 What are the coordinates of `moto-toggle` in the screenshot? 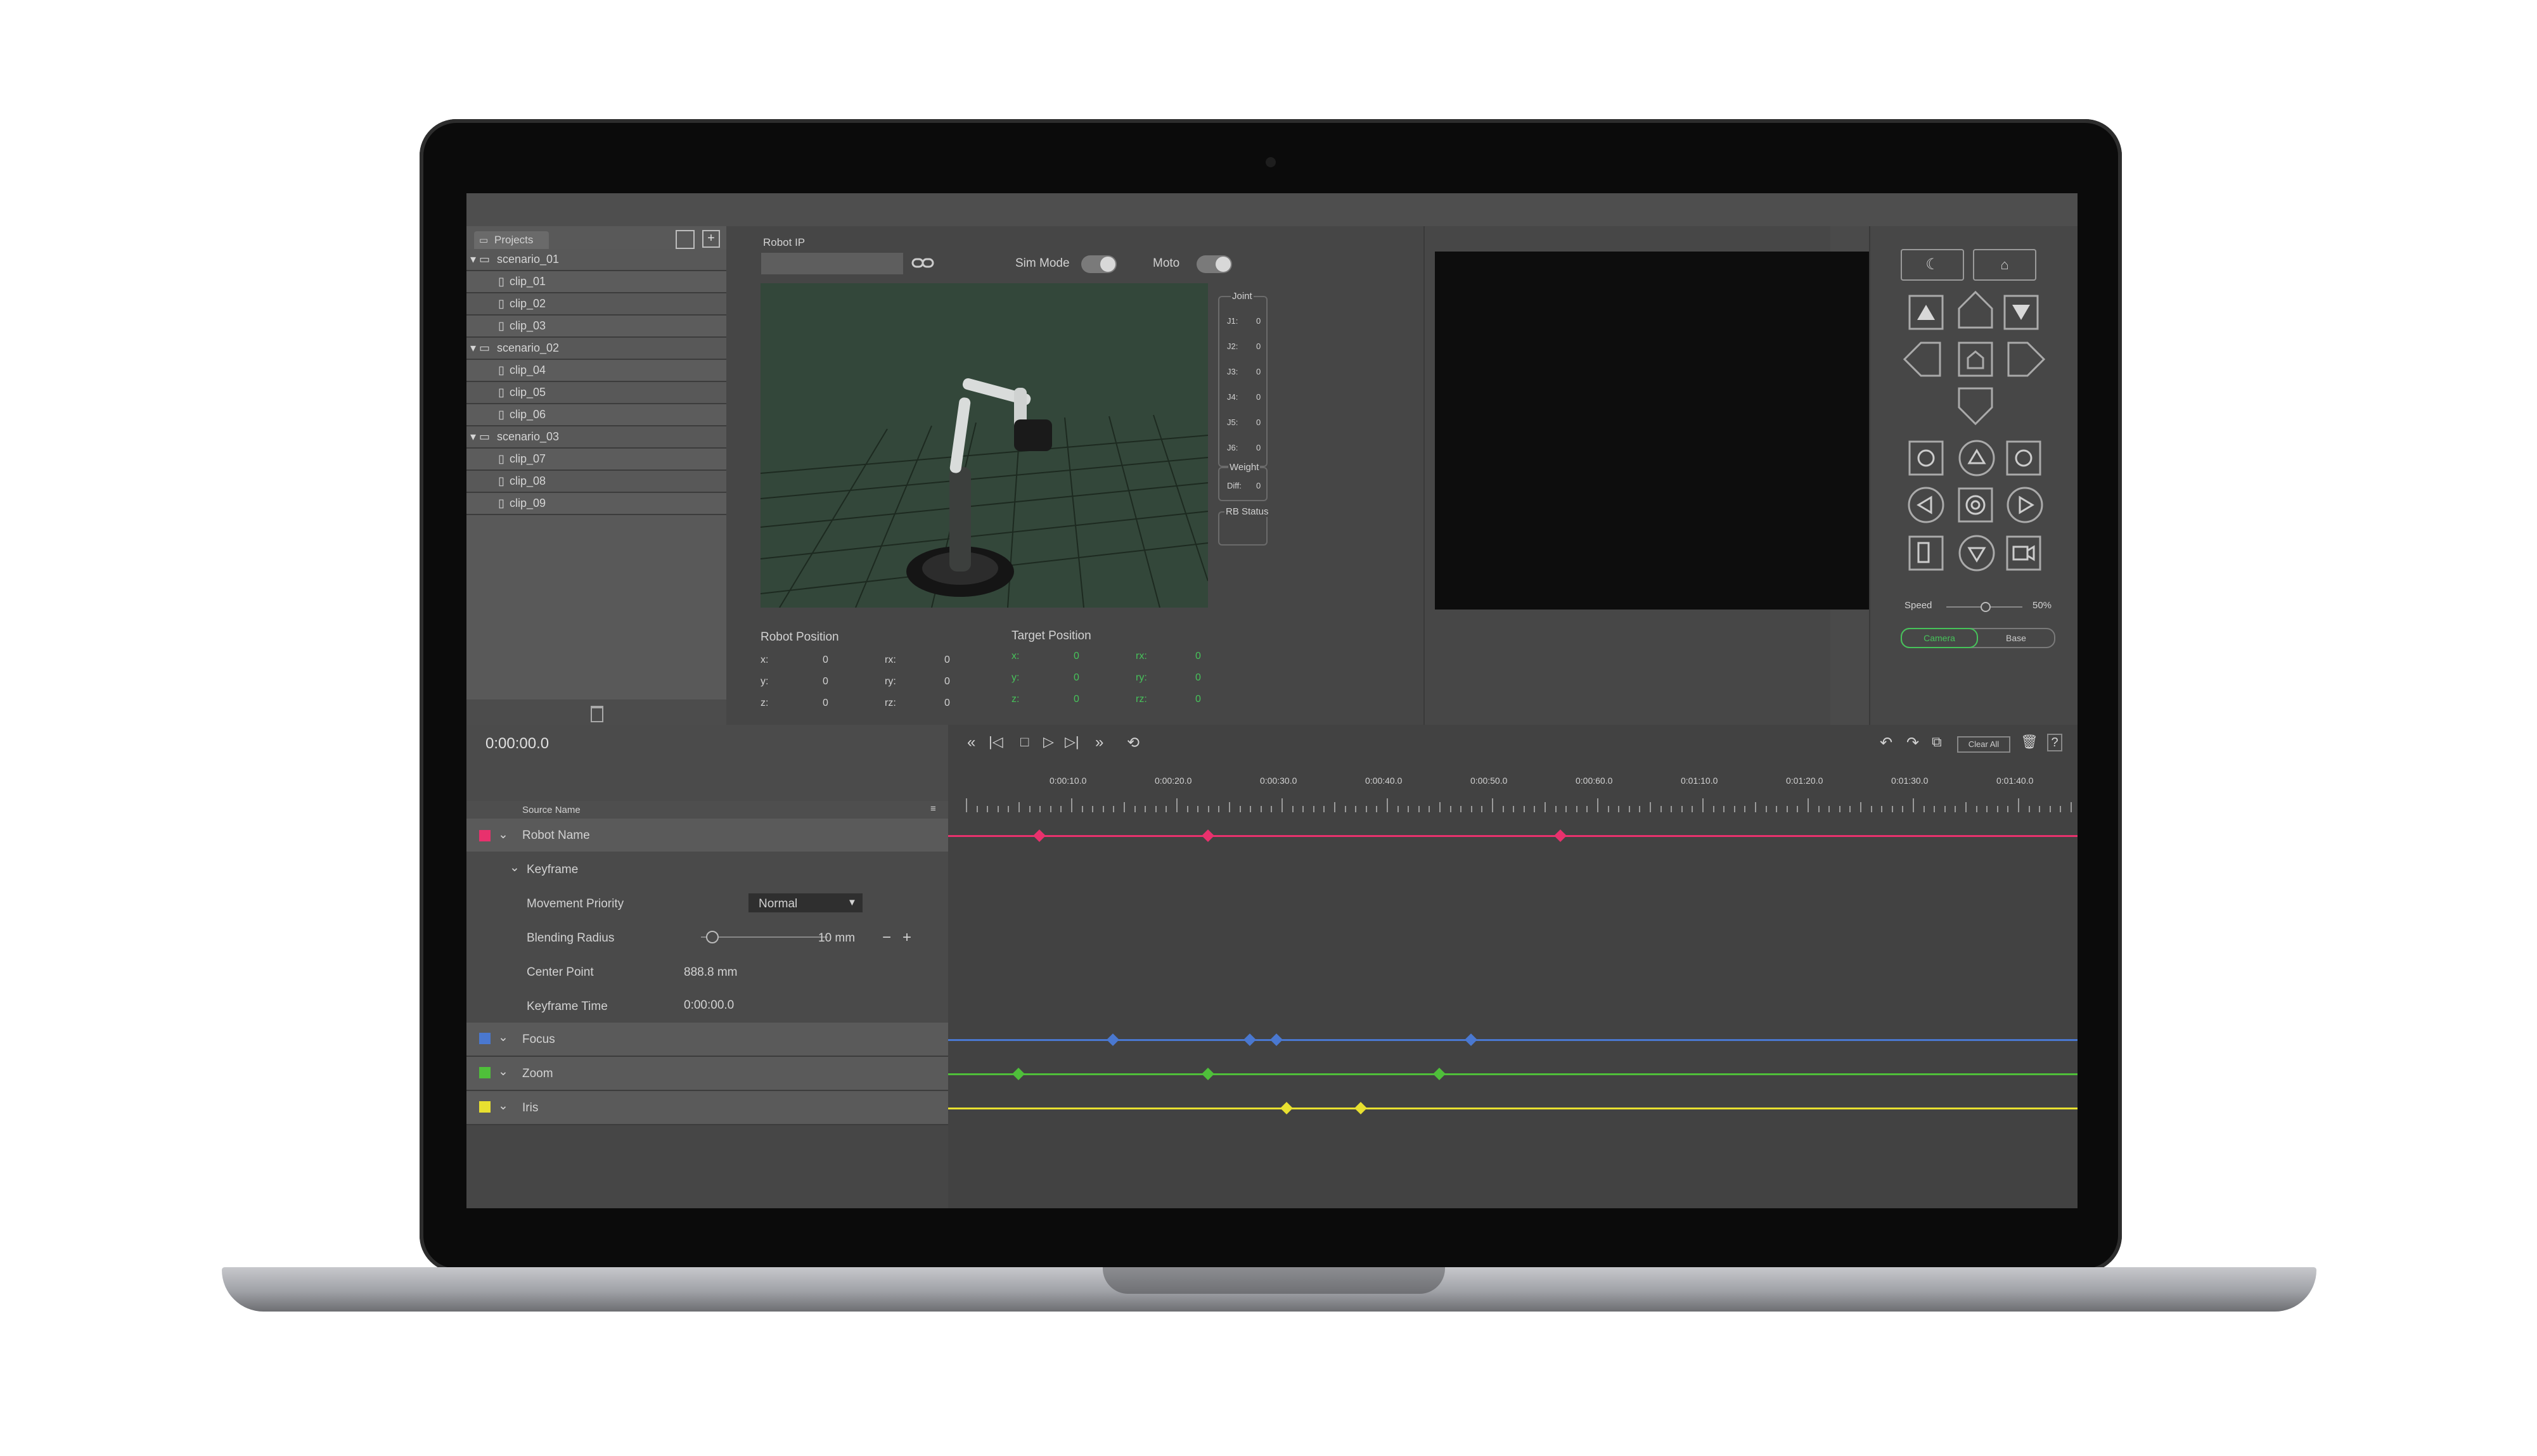 It's located at (1214, 264).